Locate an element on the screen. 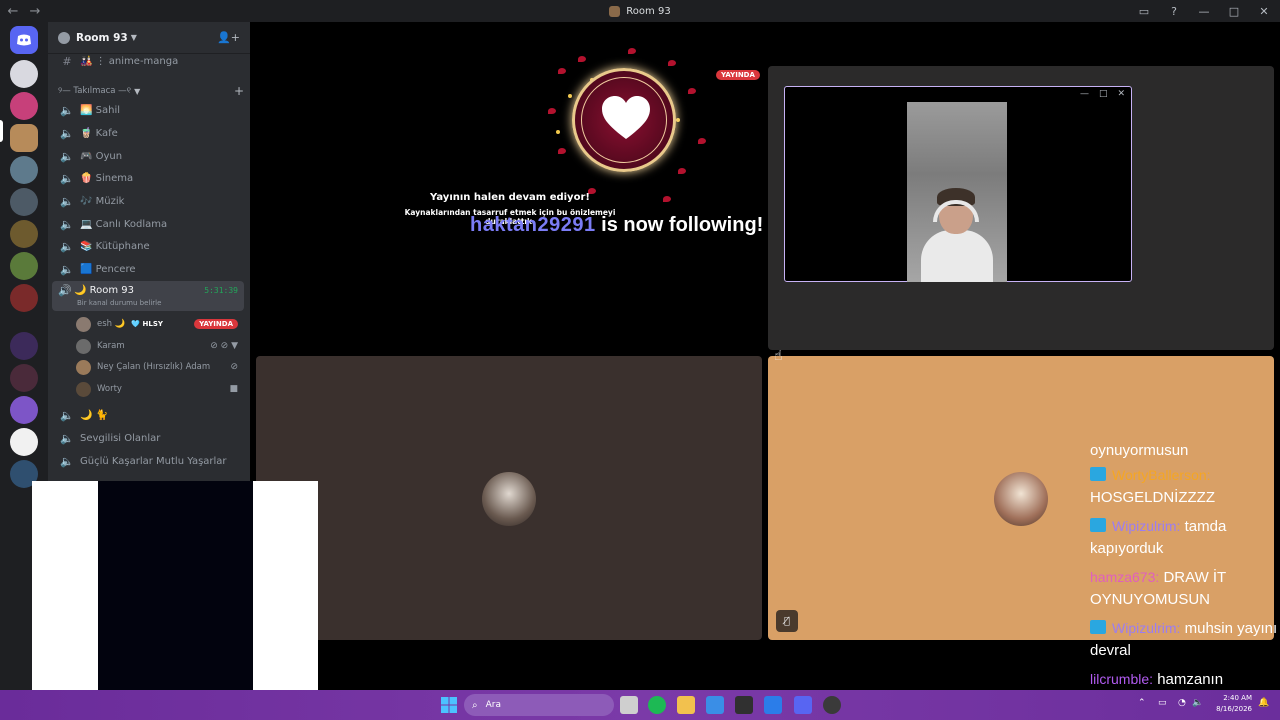 Image resolution: width=1280 pixels, height=720 pixels. voice-user: Worty ■ is located at coordinates (160, 389).